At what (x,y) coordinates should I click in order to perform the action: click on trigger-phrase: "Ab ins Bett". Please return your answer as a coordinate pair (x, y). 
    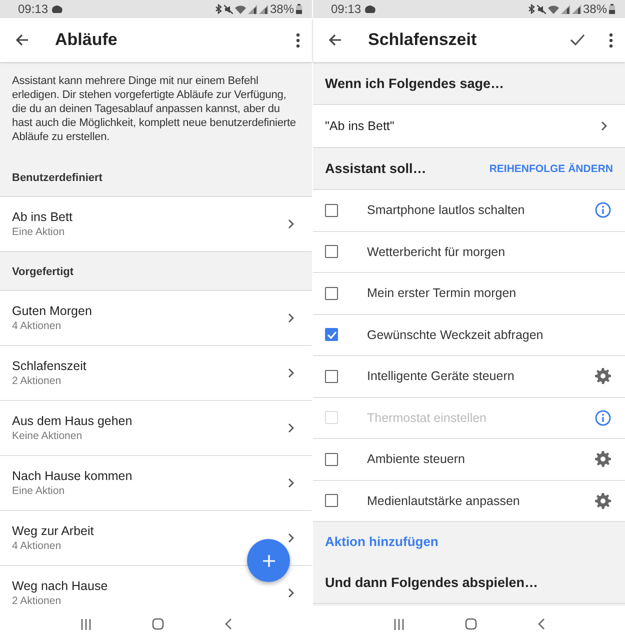
    Looking at the image, I should click on (359, 126).